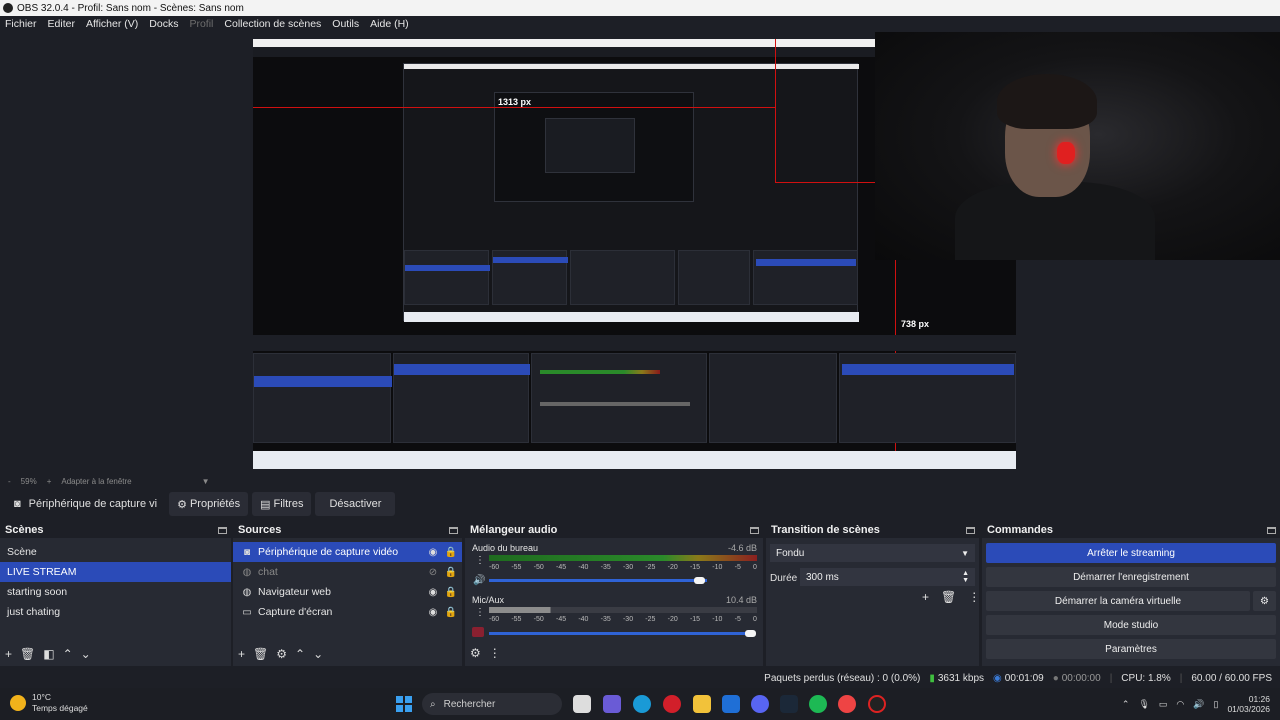 This screenshot has height=720, width=1280. Describe the element at coordinates (347, 552) in the screenshot. I see `source-item: ◙ Périphérique de capture vidéo ◉ 🔒` at that location.